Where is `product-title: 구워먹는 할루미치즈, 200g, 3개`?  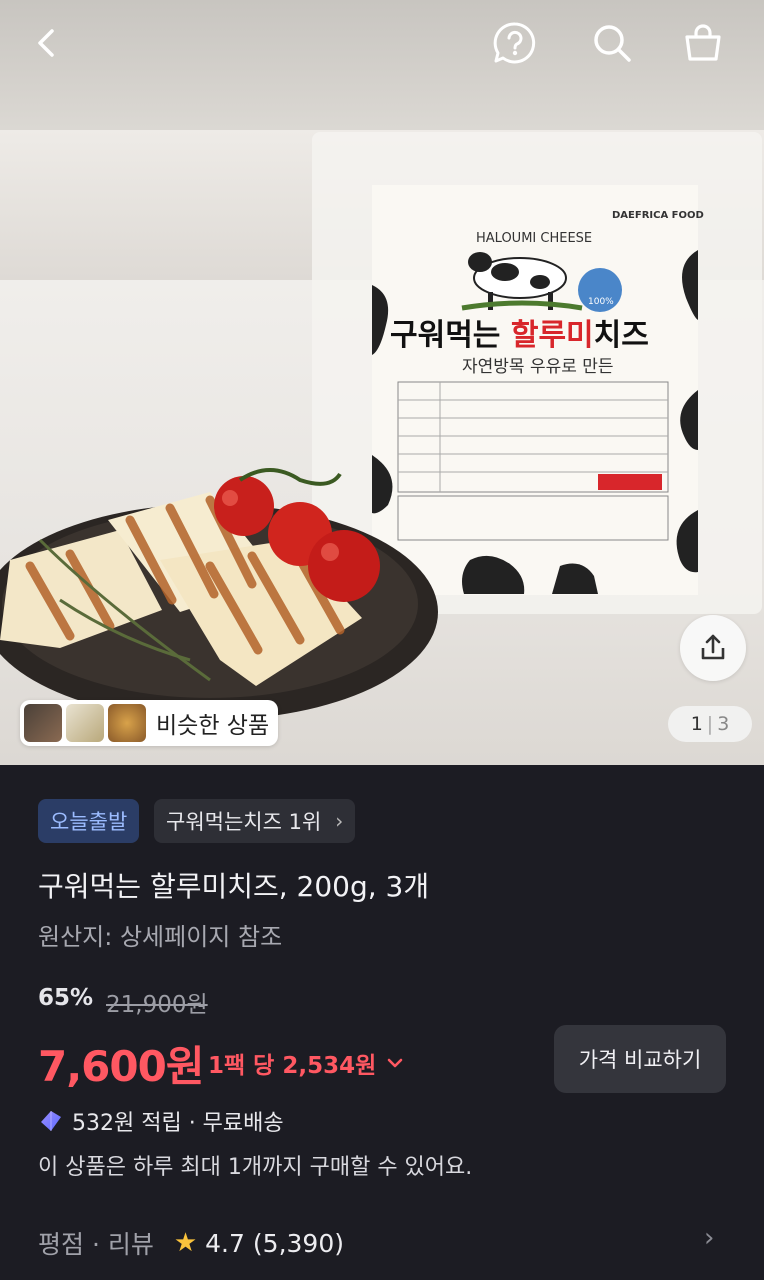 product-title: 구워먹는 할루미치즈, 200g, 3개 is located at coordinates (234, 886).